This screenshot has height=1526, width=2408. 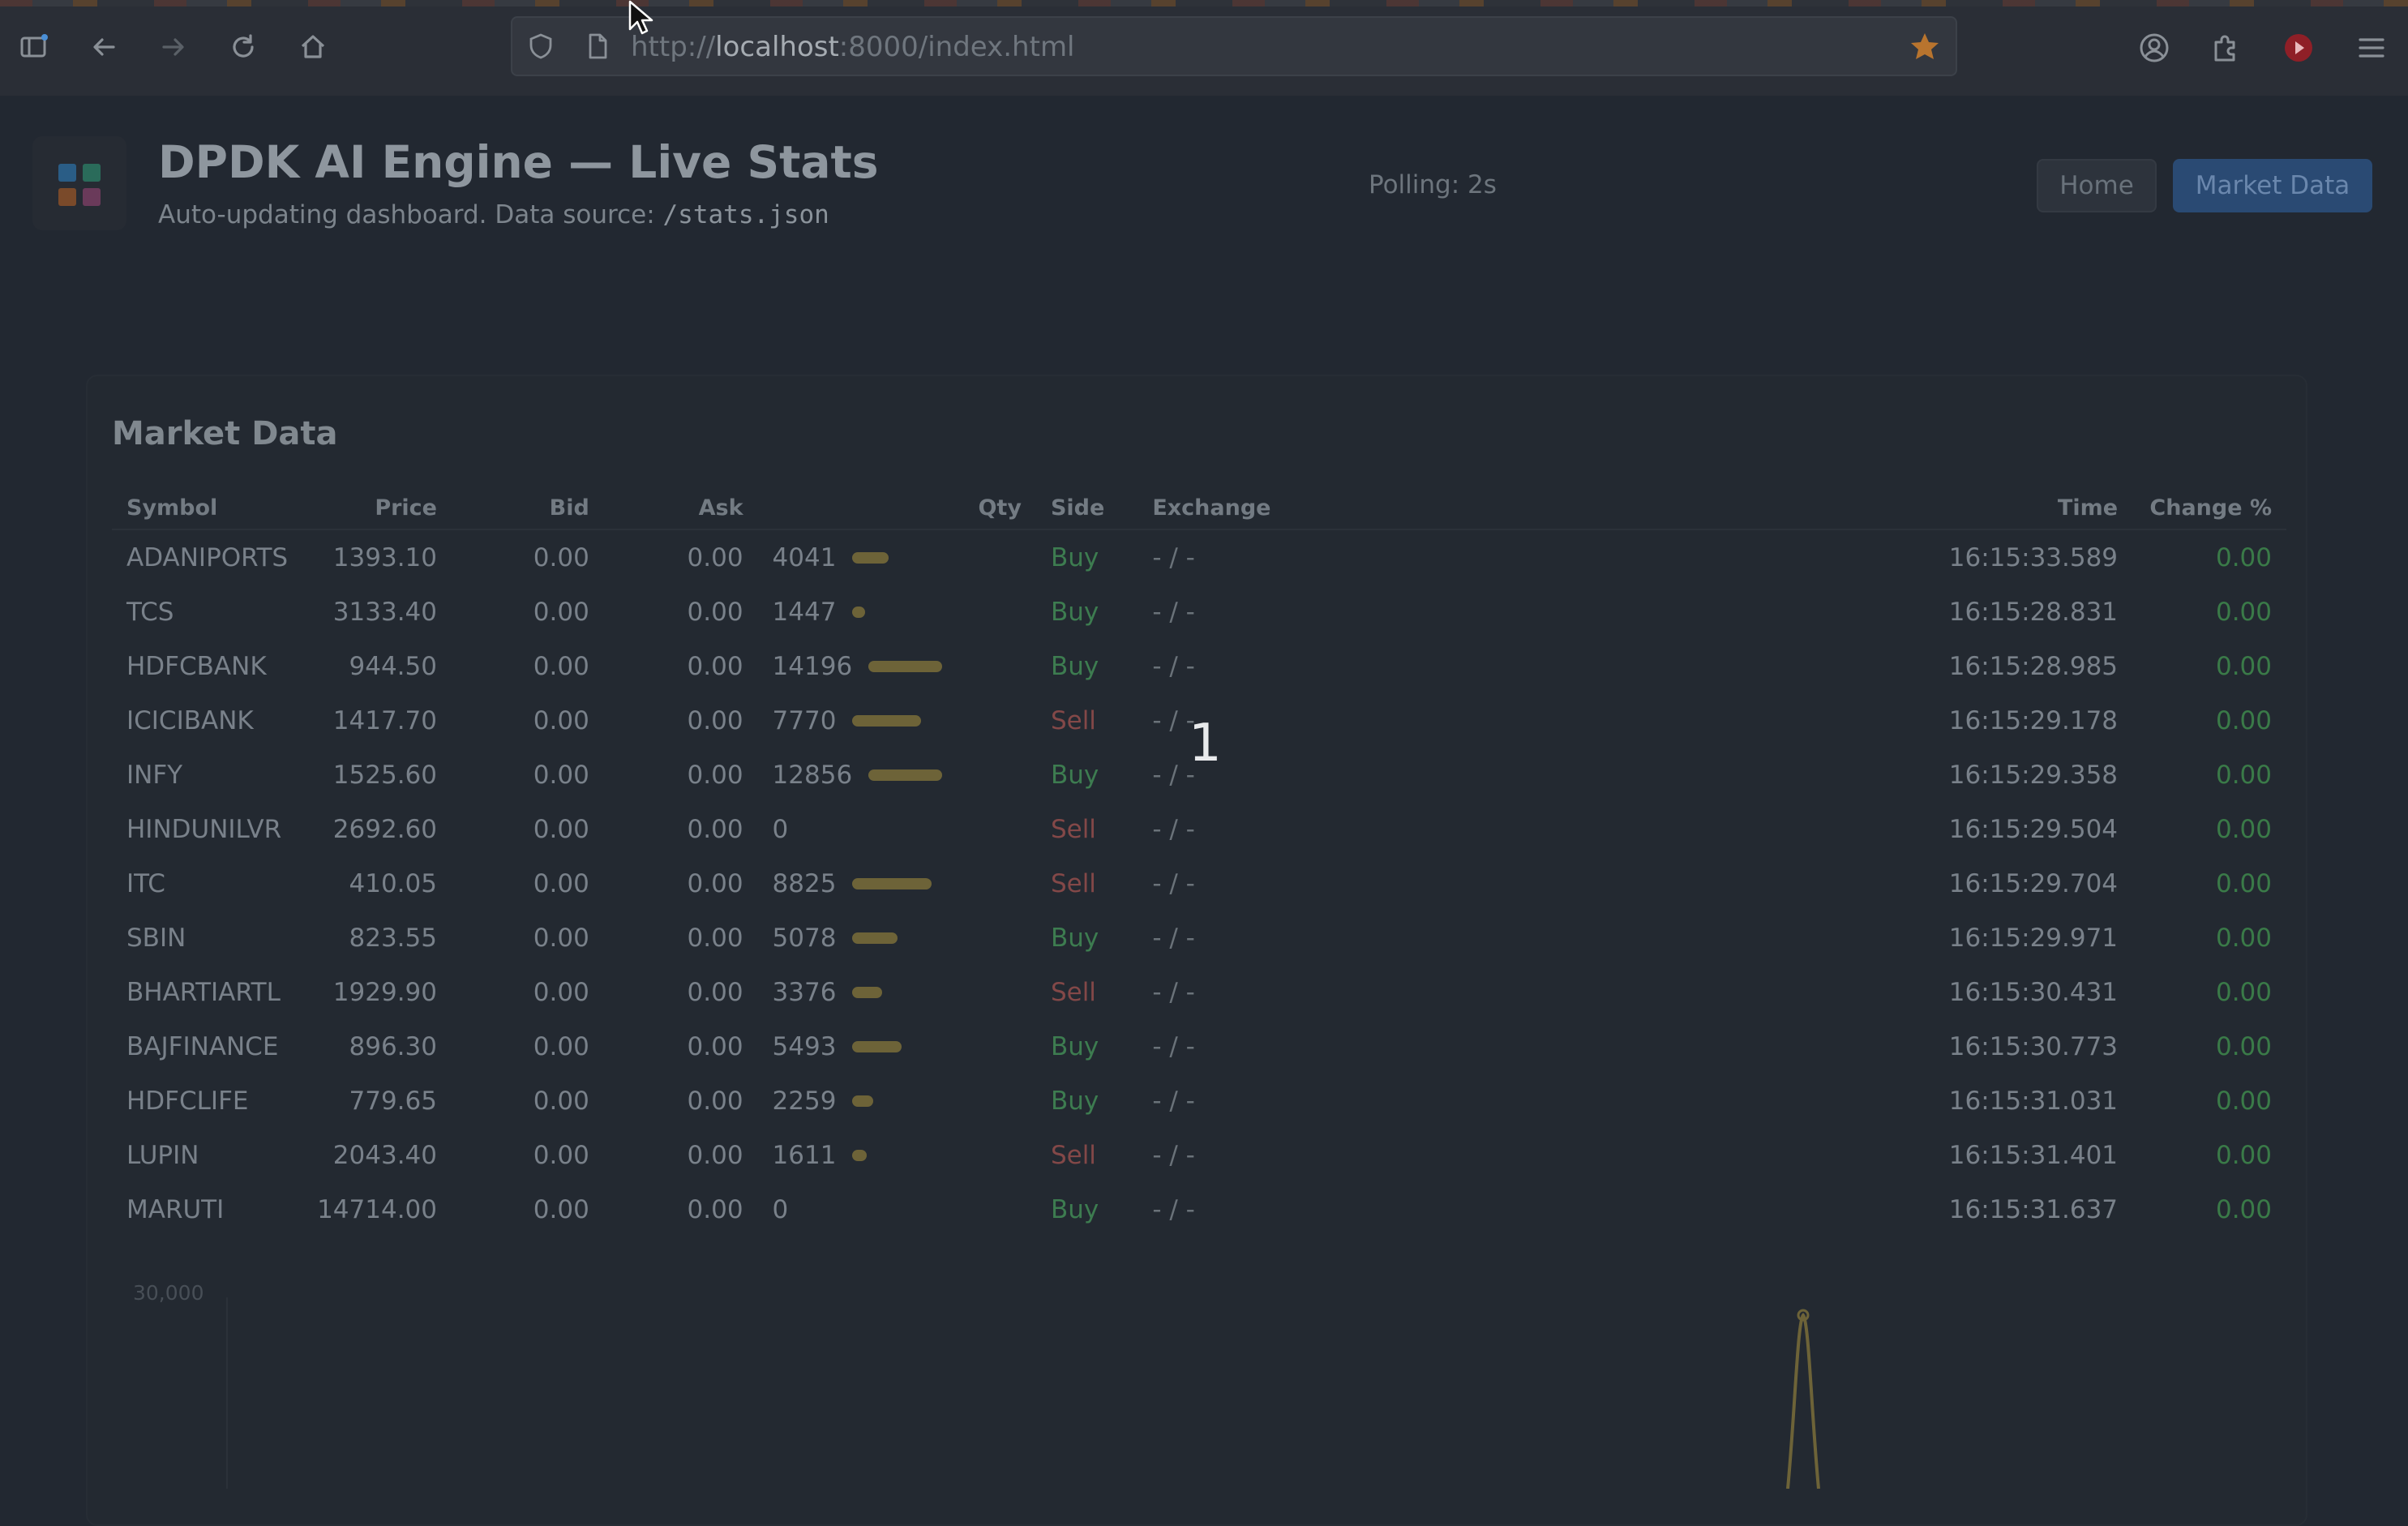 I want to click on cell-price: 410.05, so click(x=393, y=883).